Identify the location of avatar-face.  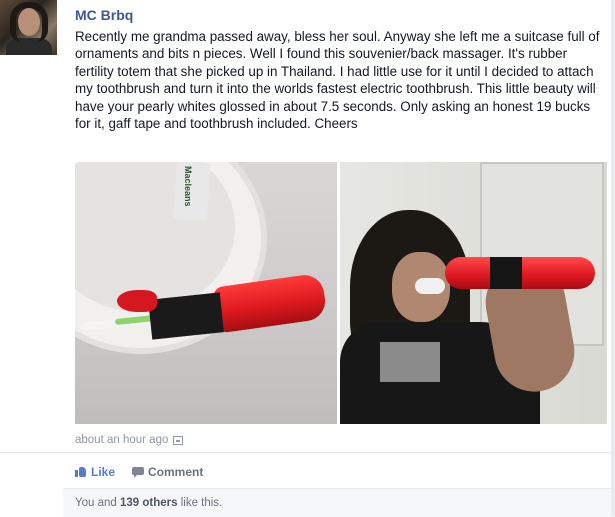
(29, 22).